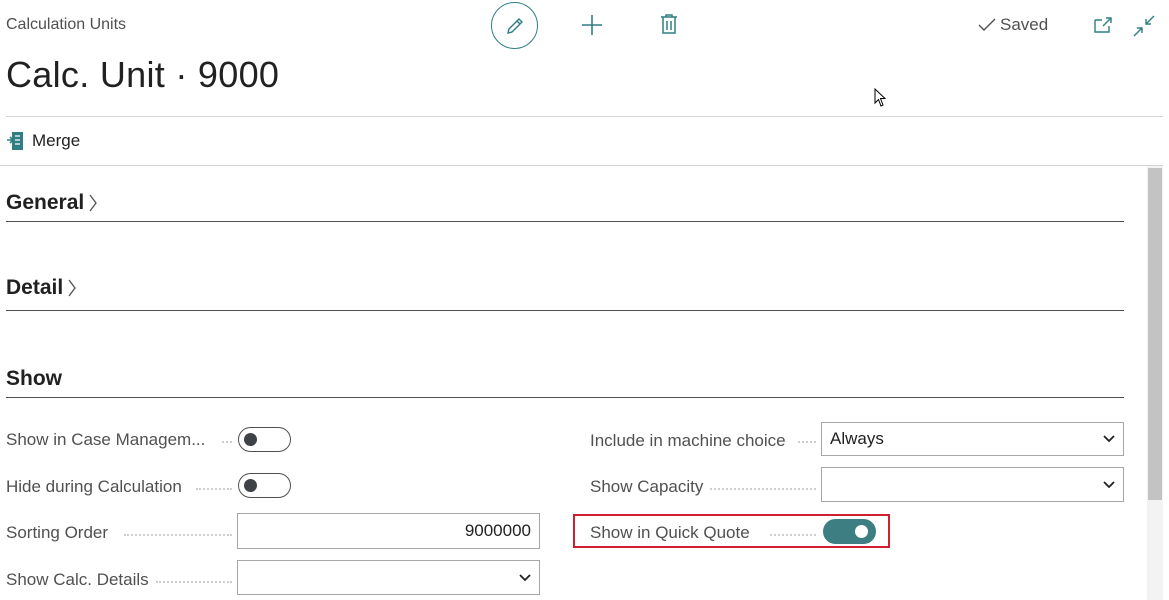 Image resolution: width=1169 pixels, height=600 pixels. I want to click on sorting-order-label: Sorting Order, so click(57, 532).